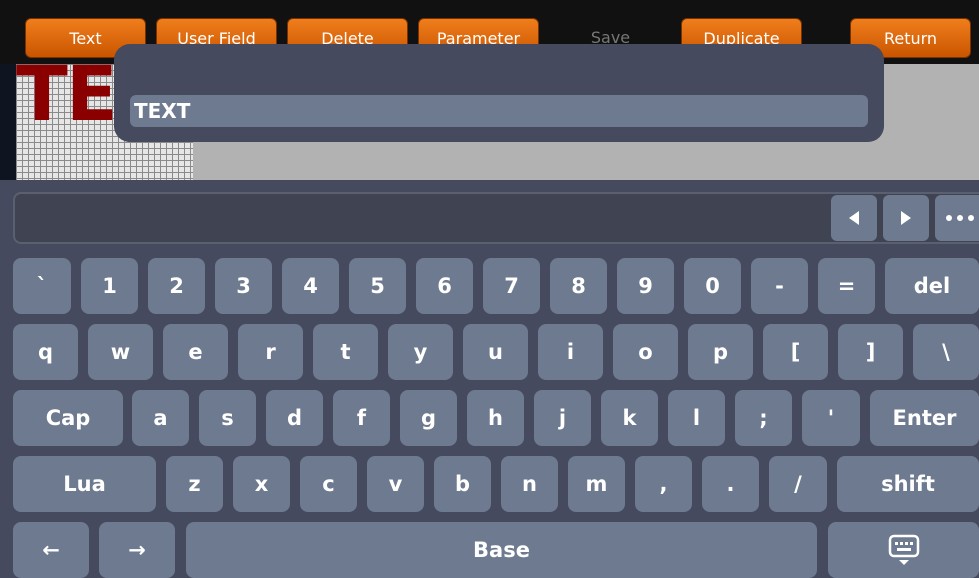 This screenshot has width=979, height=578. I want to click on key-hide-keyboard, so click(903, 550).